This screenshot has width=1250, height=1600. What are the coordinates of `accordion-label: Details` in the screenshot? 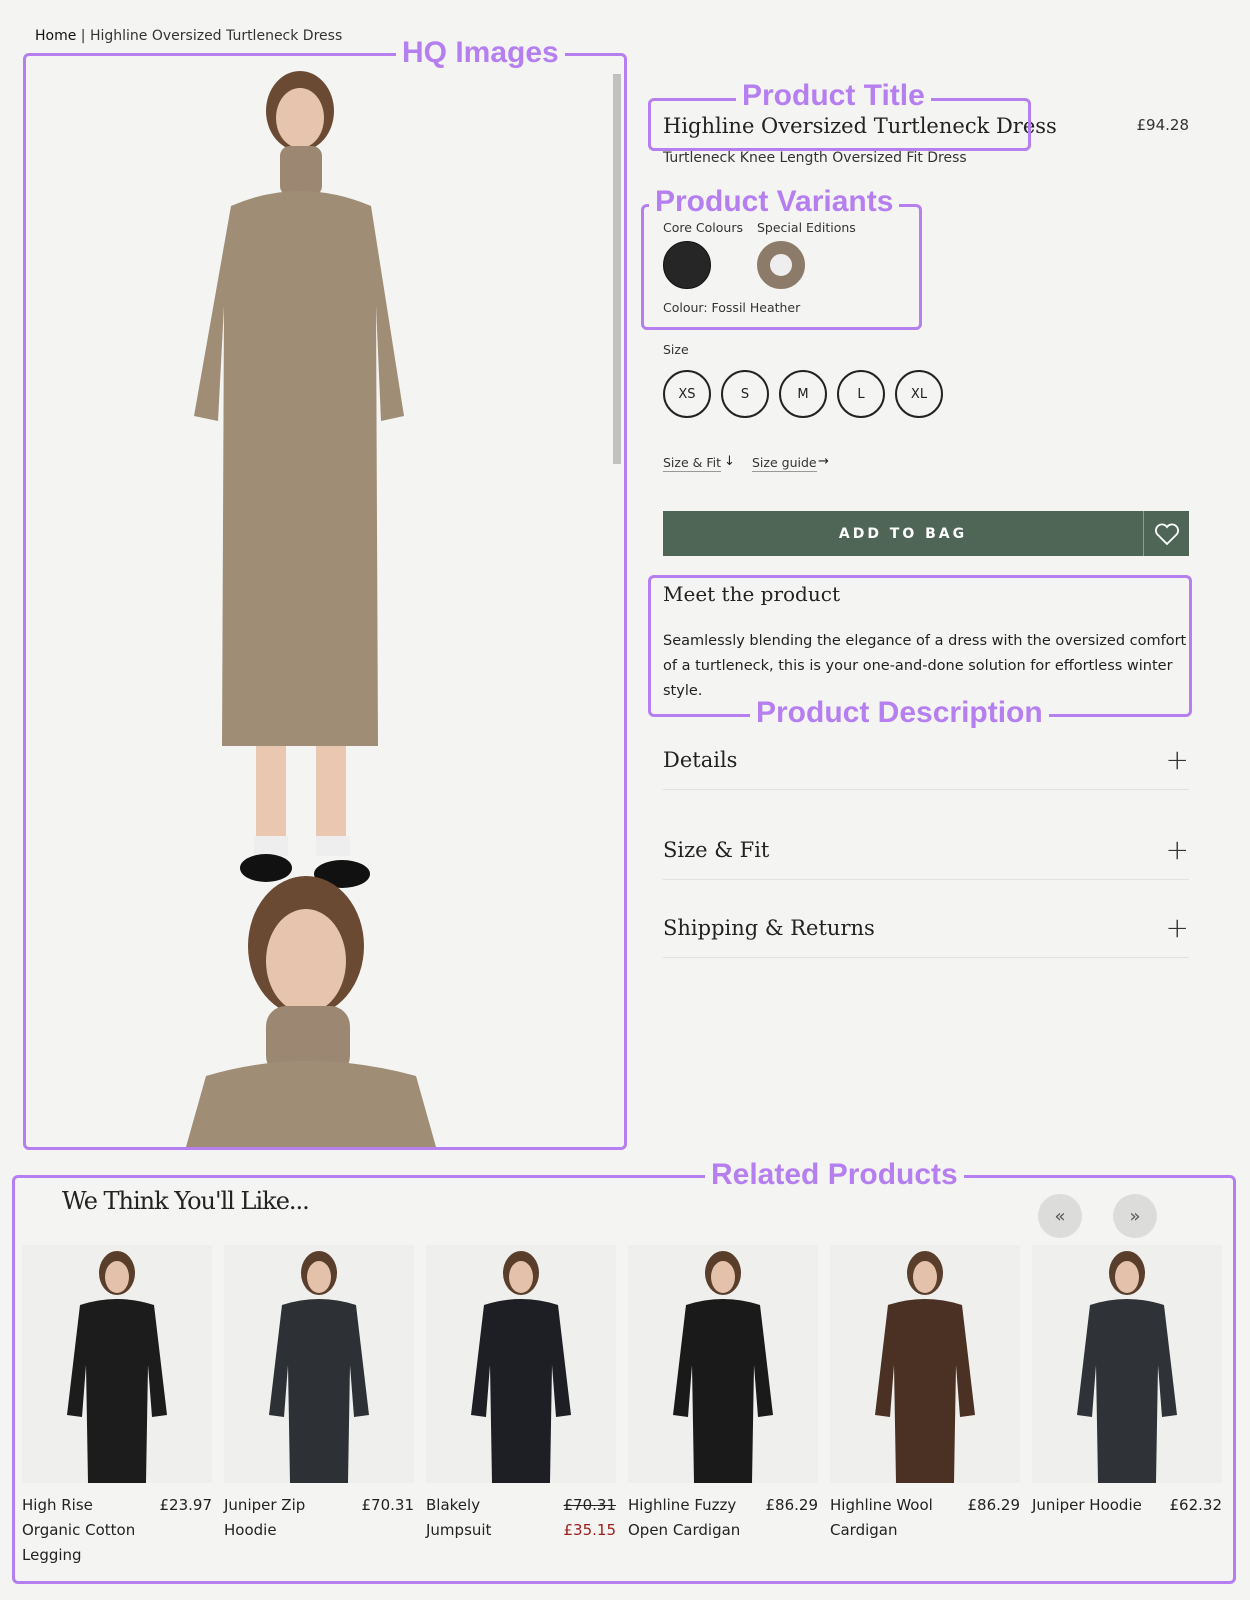 It's located at (700, 759).